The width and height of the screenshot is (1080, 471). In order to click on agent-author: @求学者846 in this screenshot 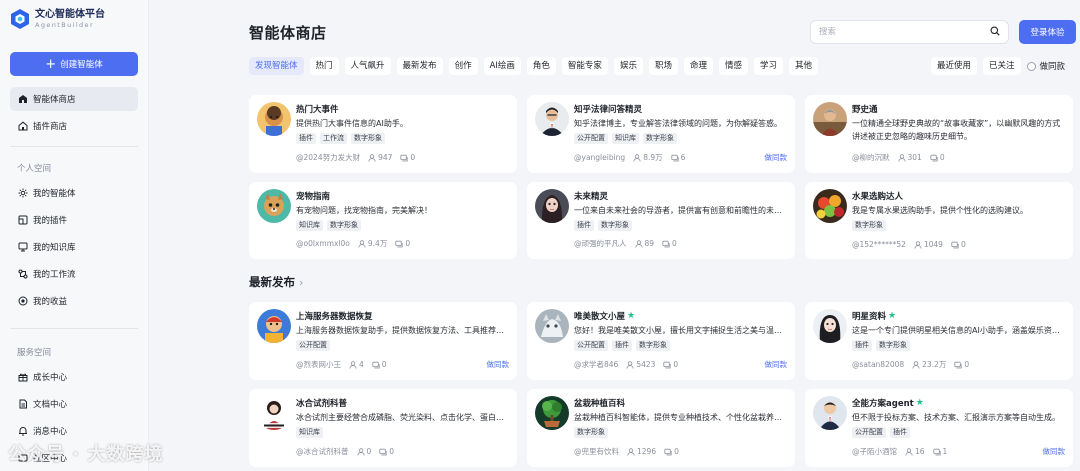, I will do `click(596, 364)`.